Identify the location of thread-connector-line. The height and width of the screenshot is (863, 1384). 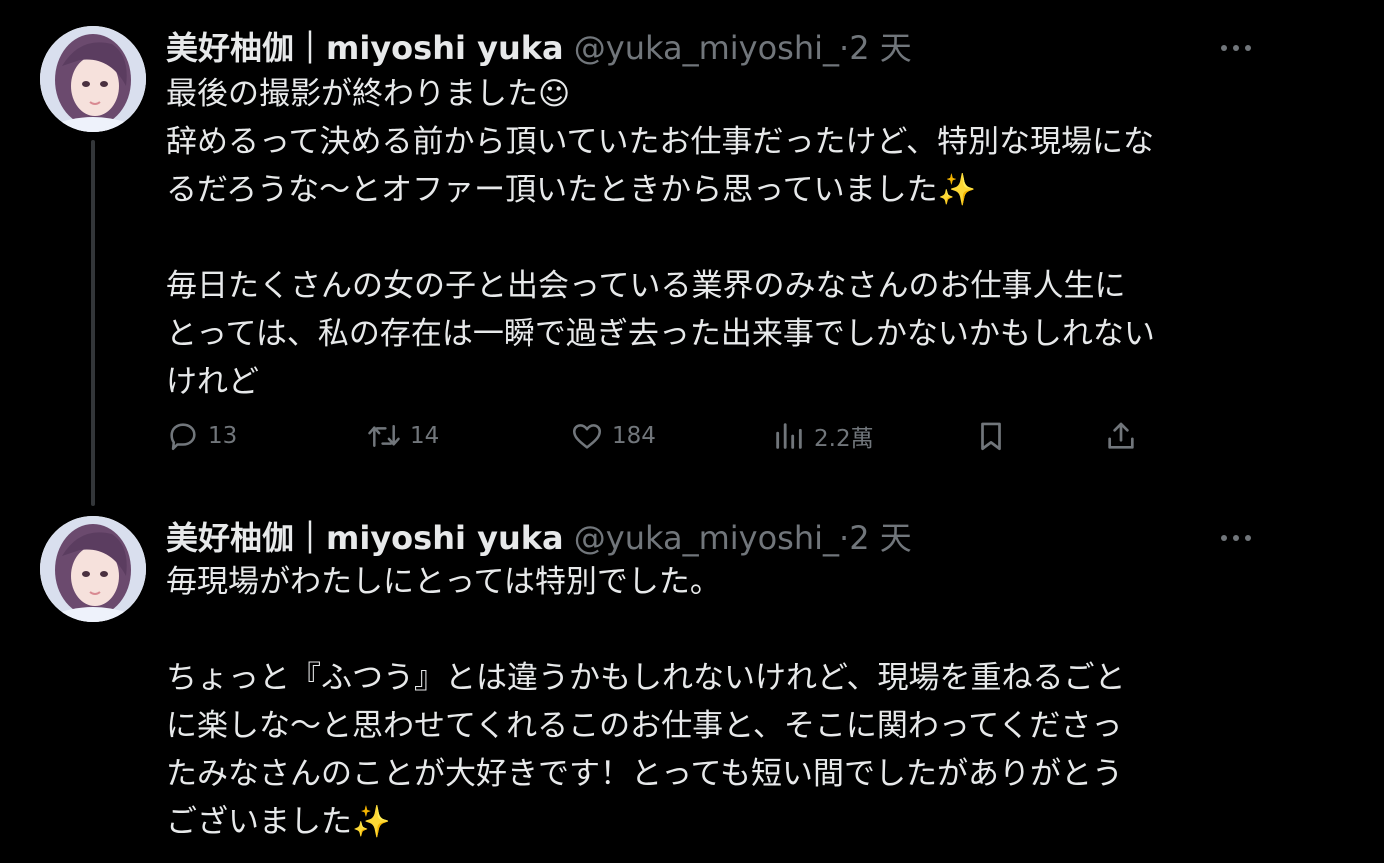
(93, 323).